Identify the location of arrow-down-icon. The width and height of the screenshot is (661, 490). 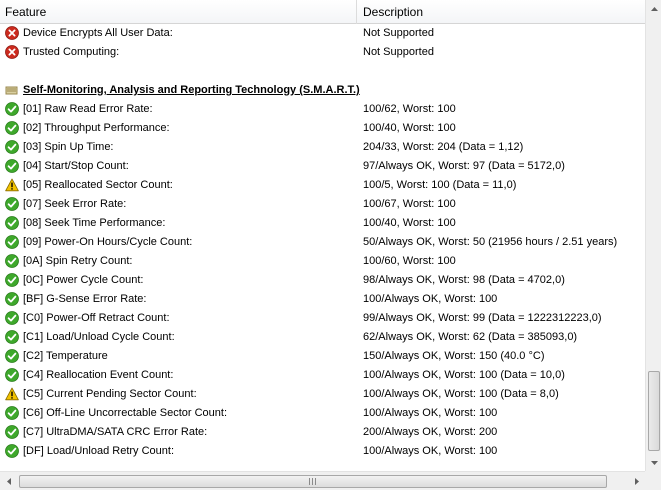
(654, 462).